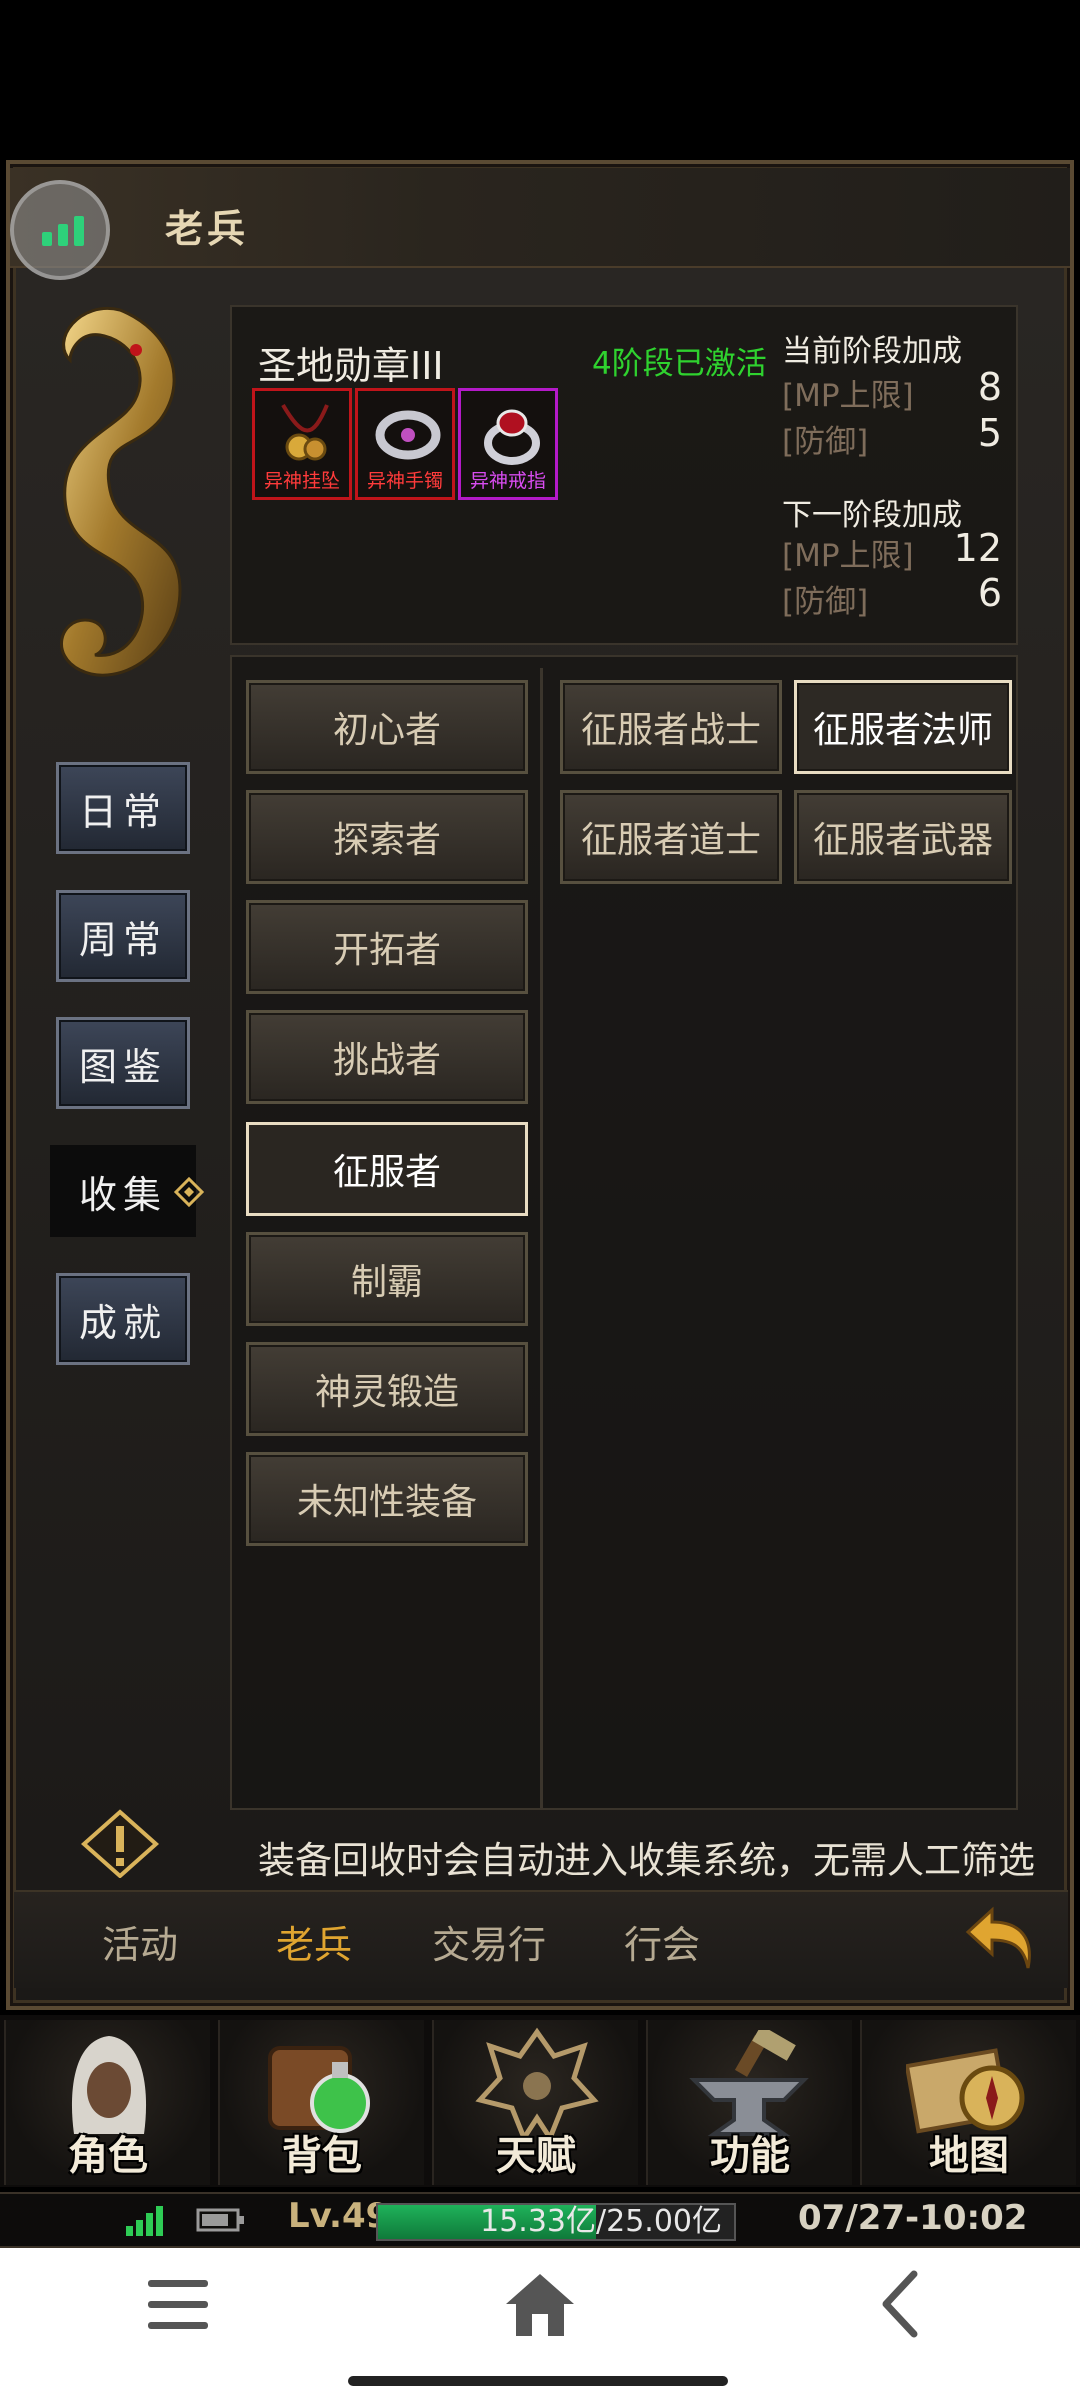  What do you see at coordinates (825, 442) in the screenshot?
I see `current-stat-name: [防御]` at bounding box center [825, 442].